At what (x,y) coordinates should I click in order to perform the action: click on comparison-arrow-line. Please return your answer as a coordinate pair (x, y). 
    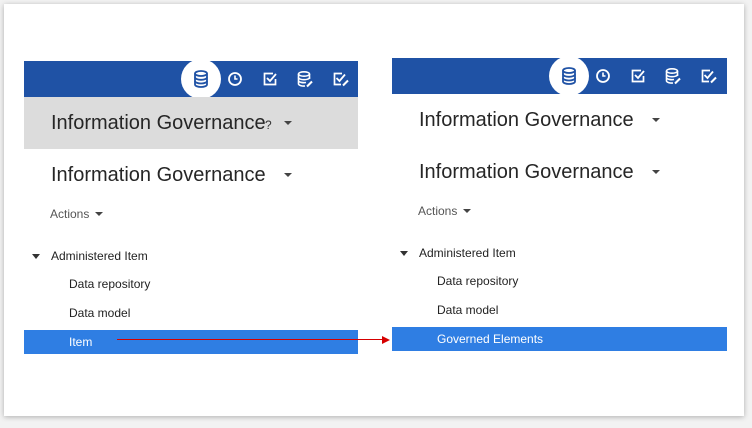
    Looking at the image, I should click on (250, 339).